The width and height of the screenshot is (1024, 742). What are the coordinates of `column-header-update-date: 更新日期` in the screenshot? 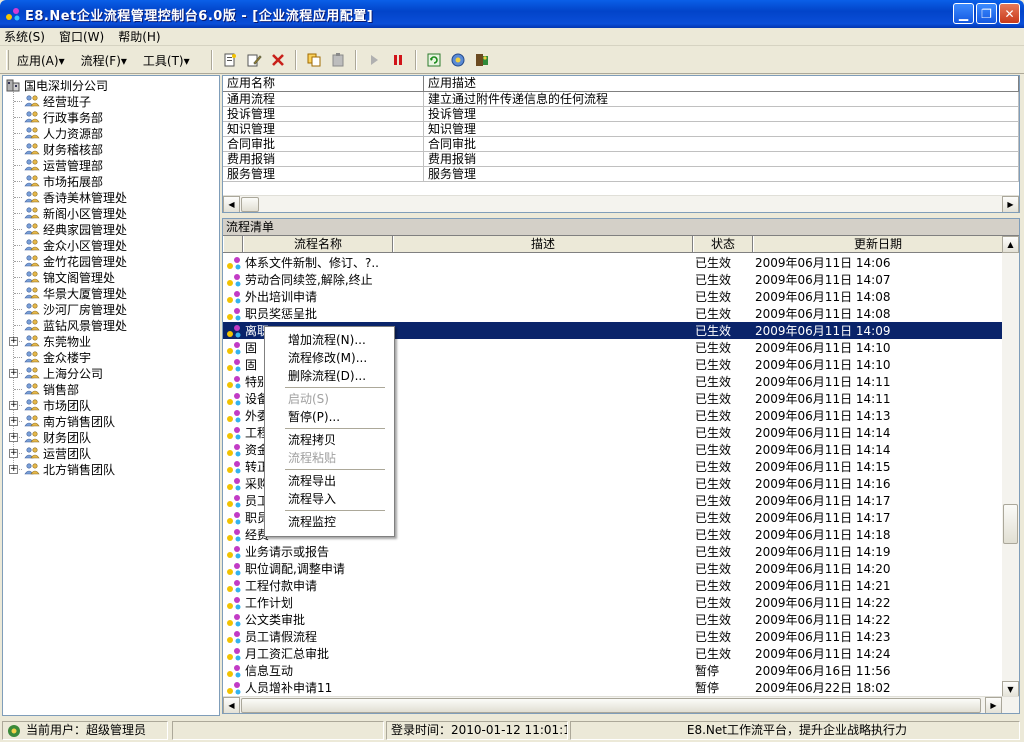 It's located at (878, 244).